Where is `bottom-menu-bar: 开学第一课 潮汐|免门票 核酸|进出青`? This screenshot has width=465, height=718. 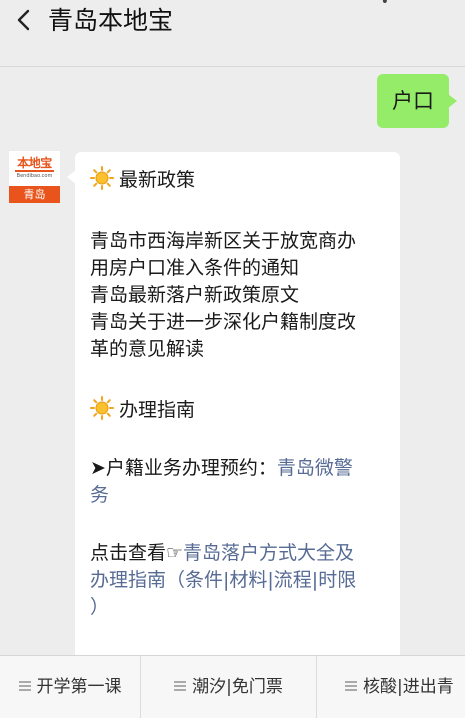 bottom-menu-bar: 开学第一课 潮汐|免门票 核酸|进出青 is located at coordinates (232, 686).